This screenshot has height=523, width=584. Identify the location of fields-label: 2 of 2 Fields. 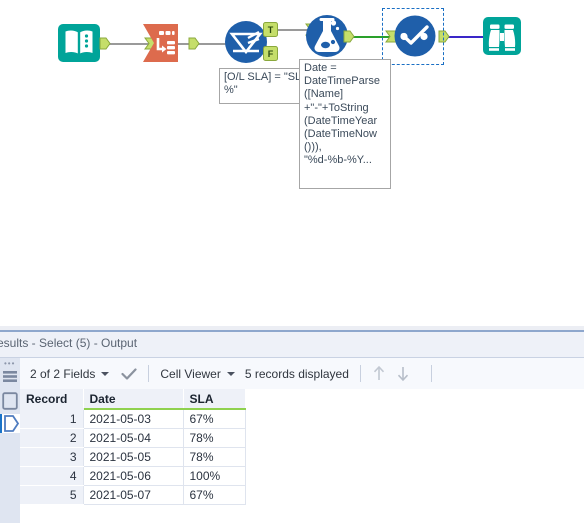
(63, 373).